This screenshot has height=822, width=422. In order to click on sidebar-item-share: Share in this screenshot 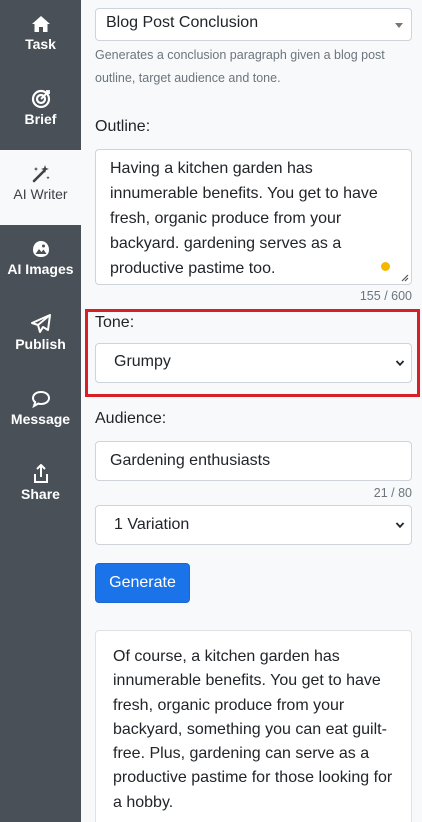, I will do `click(40, 487)`.